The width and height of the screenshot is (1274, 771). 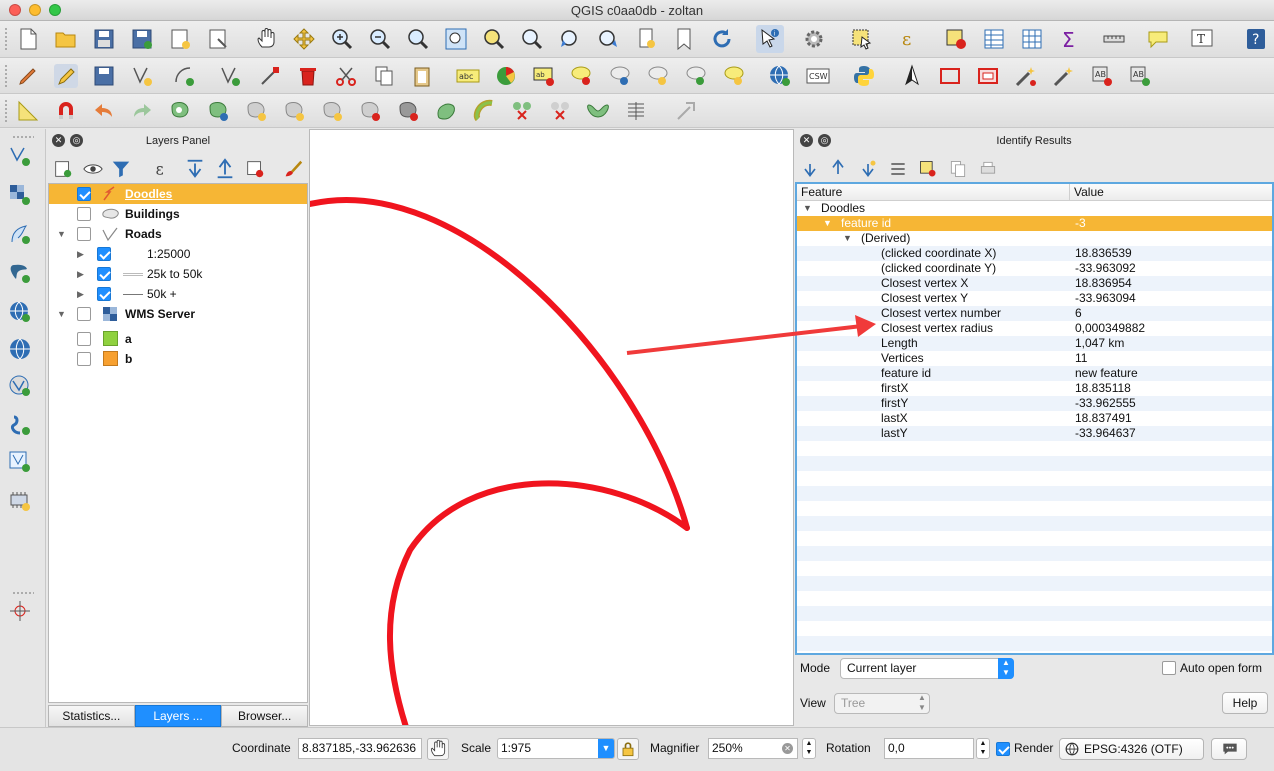 What do you see at coordinates (1034, 328) in the screenshot?
I see `result-row: Closest vertex radius 0,000349882` at bounding box center [1034, 328].